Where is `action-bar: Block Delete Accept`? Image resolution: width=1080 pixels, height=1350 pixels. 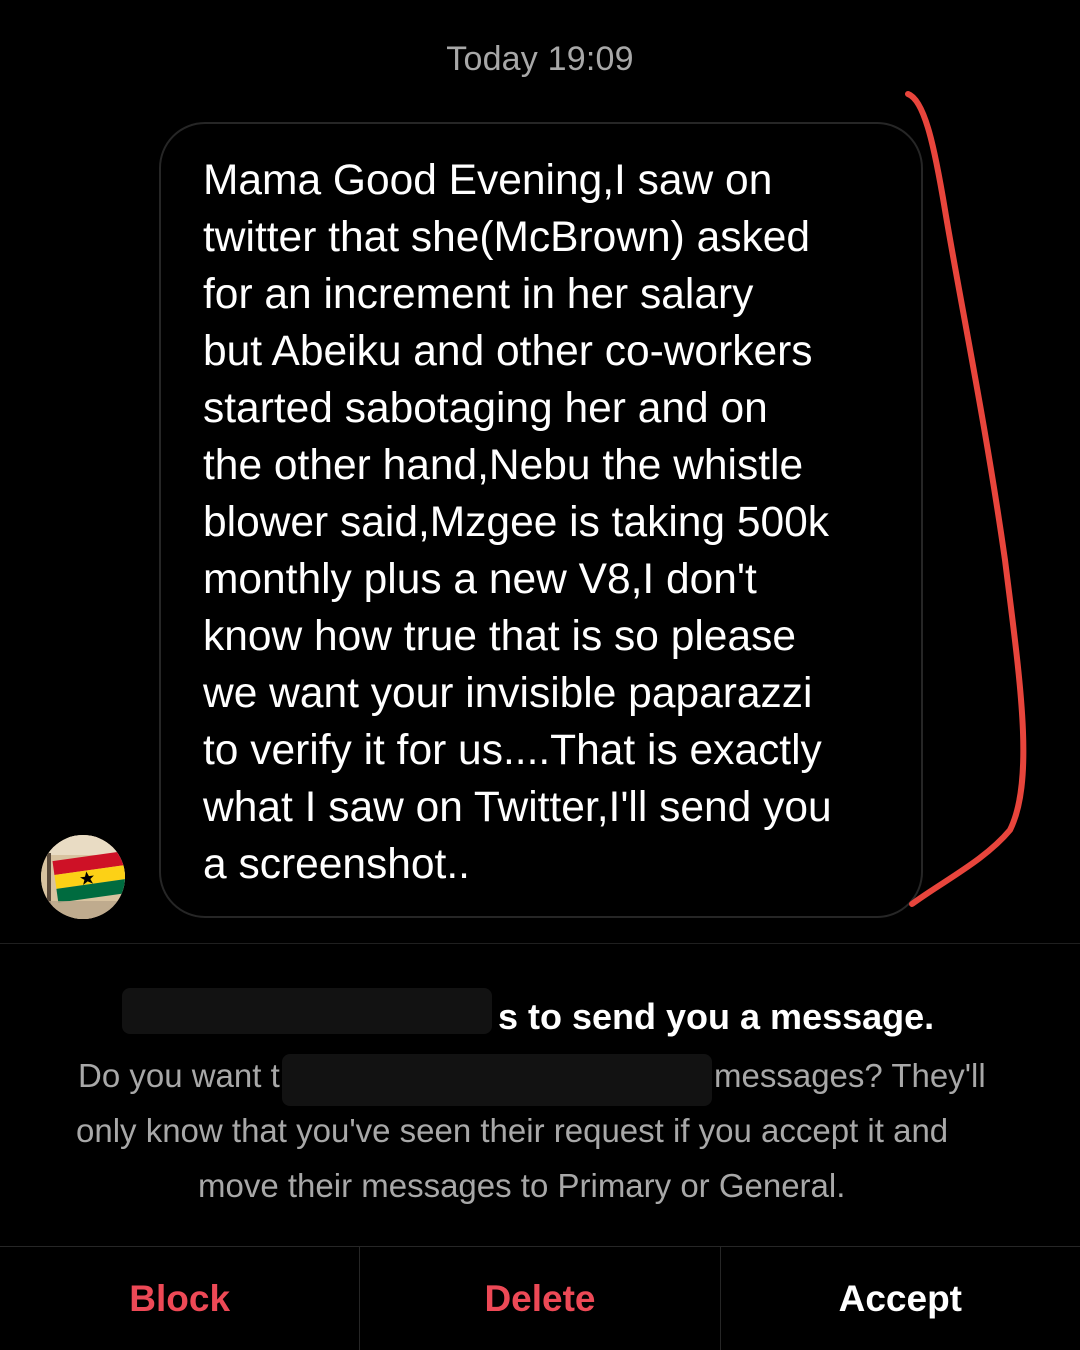 action-bar: Block Delete Accept is located at coordinates (540, 1298).